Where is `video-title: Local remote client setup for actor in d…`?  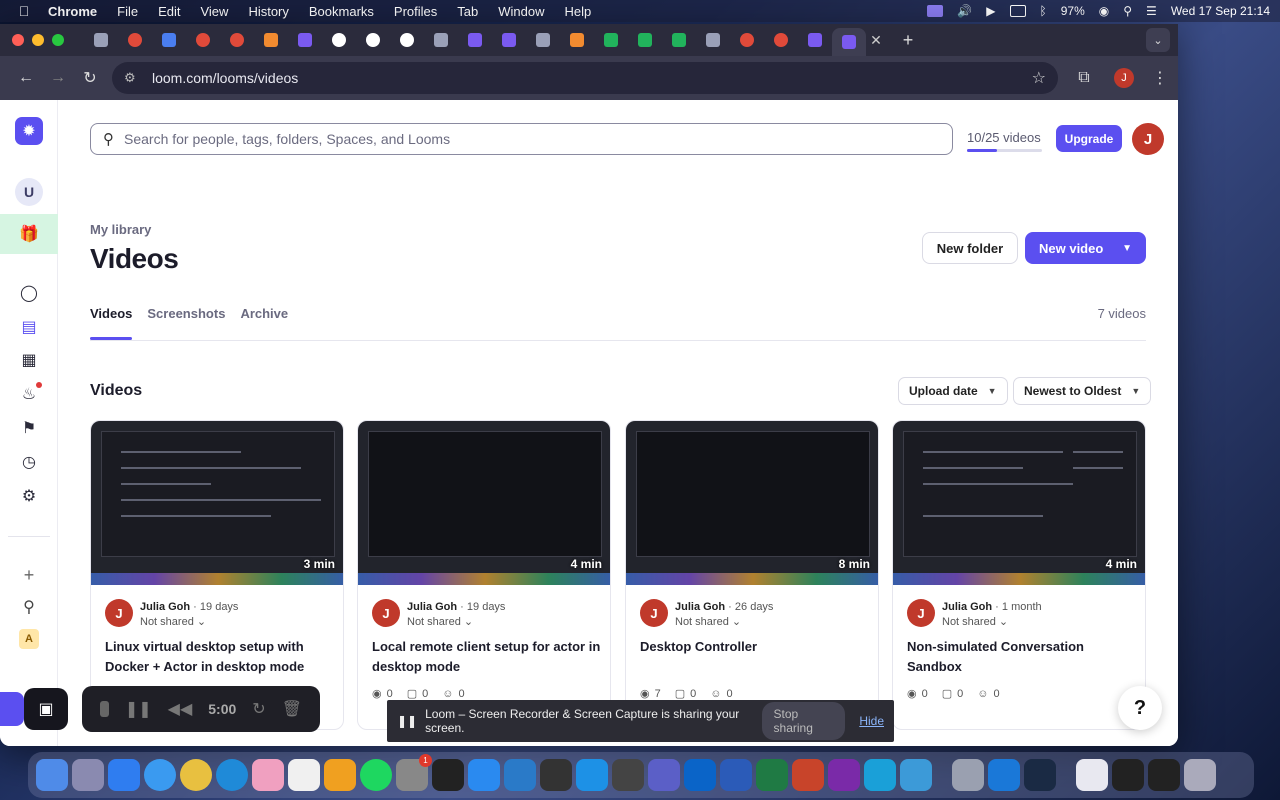 video-title: Local remote client setup for actor in d… is located at coordinates (487, 657).